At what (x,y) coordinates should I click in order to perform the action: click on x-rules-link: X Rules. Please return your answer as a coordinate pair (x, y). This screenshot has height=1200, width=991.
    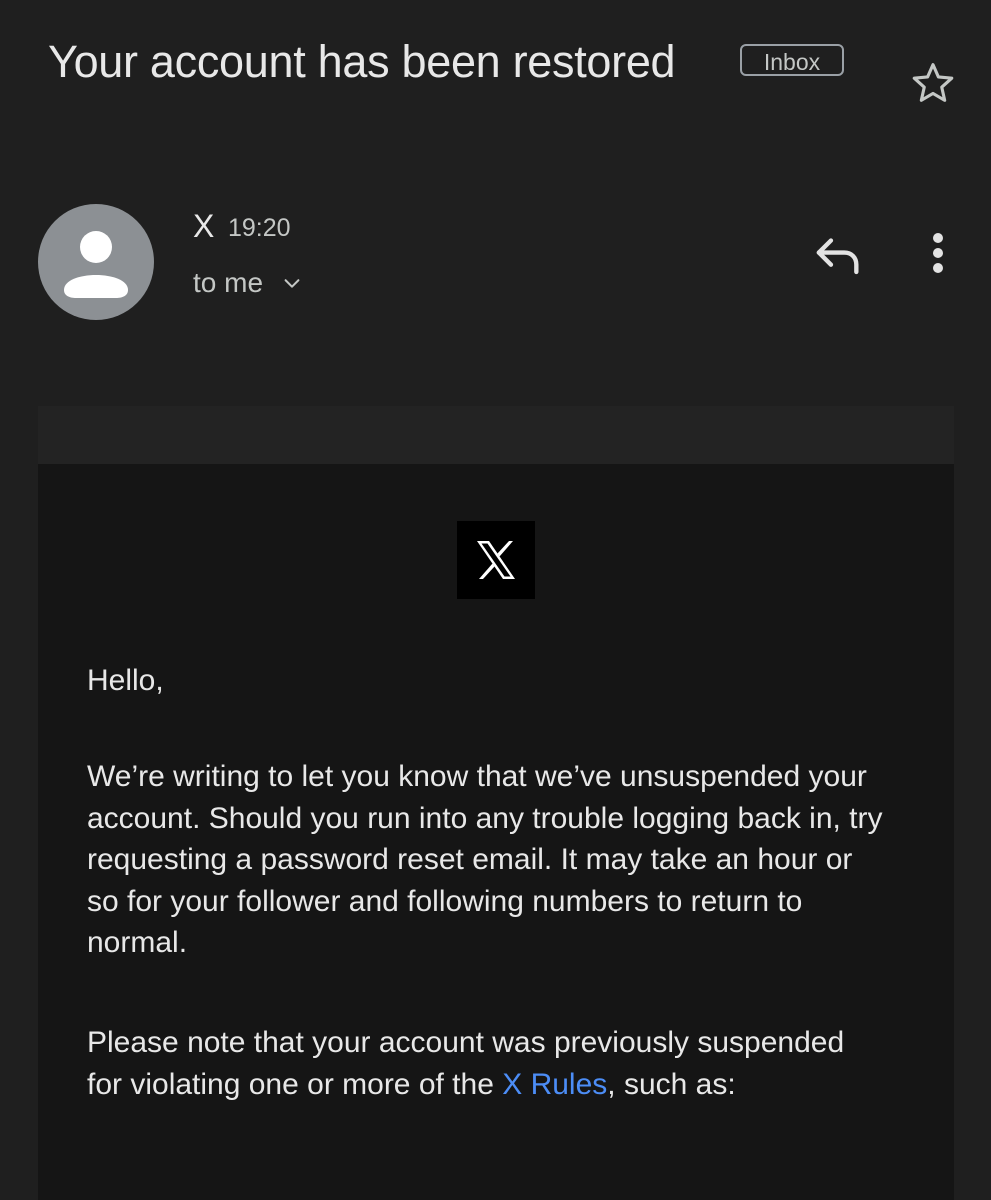
    Looking at the image, I should click on (554, 1084).